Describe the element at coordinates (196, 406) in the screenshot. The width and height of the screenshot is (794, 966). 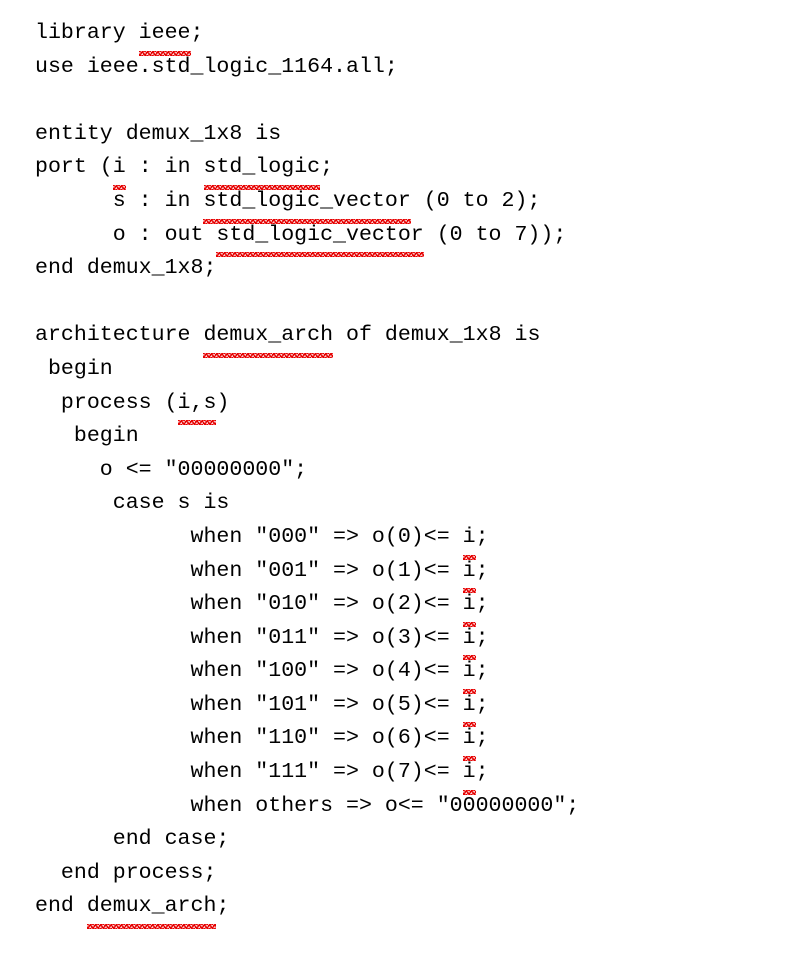
I see `spellcheck-underline: i,s` at that location.